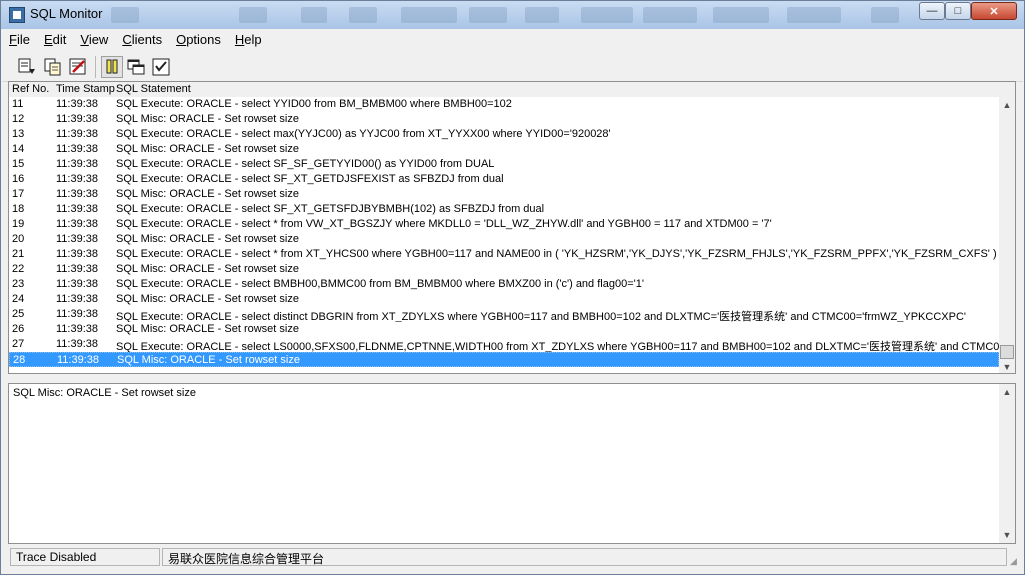  Describe the element at coordinates (1007, 352) in the screenshot. I see `scroll-thumb` at that location.